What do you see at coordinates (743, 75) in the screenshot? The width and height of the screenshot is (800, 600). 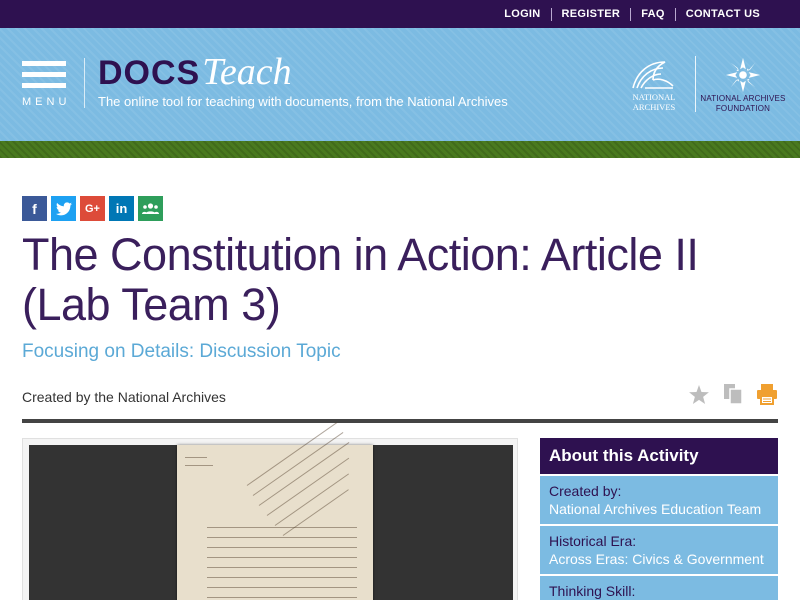 I see `foundation-star-icon` at bounding box center [743, 75].